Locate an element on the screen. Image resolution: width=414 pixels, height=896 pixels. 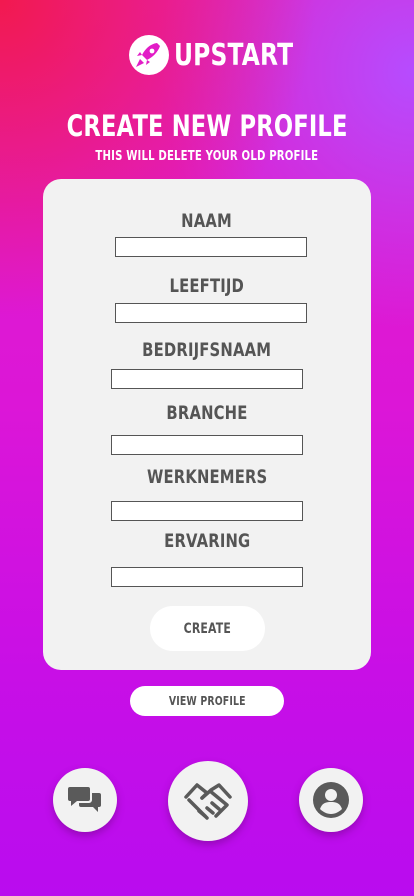
brand: UPSTART is located at coordinates (227, 55).